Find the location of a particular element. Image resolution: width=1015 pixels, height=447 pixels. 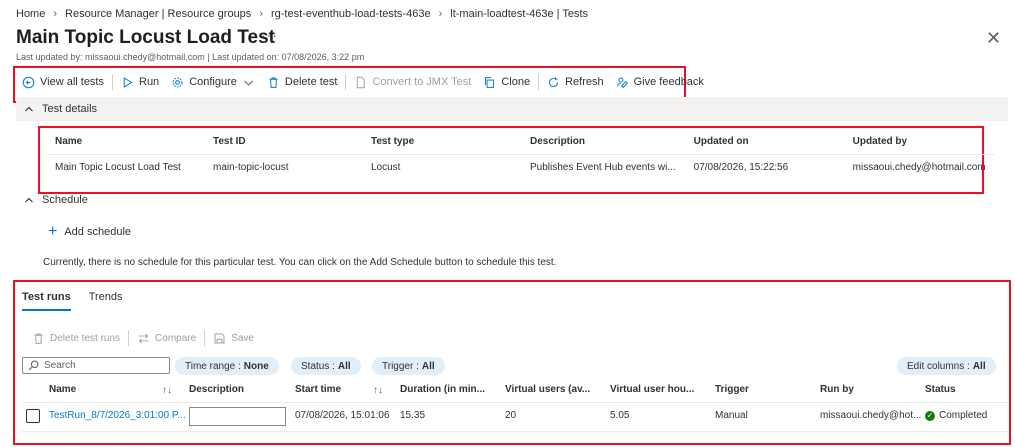

status-badge: ✓ Completed is located at coordinates (956, 415).